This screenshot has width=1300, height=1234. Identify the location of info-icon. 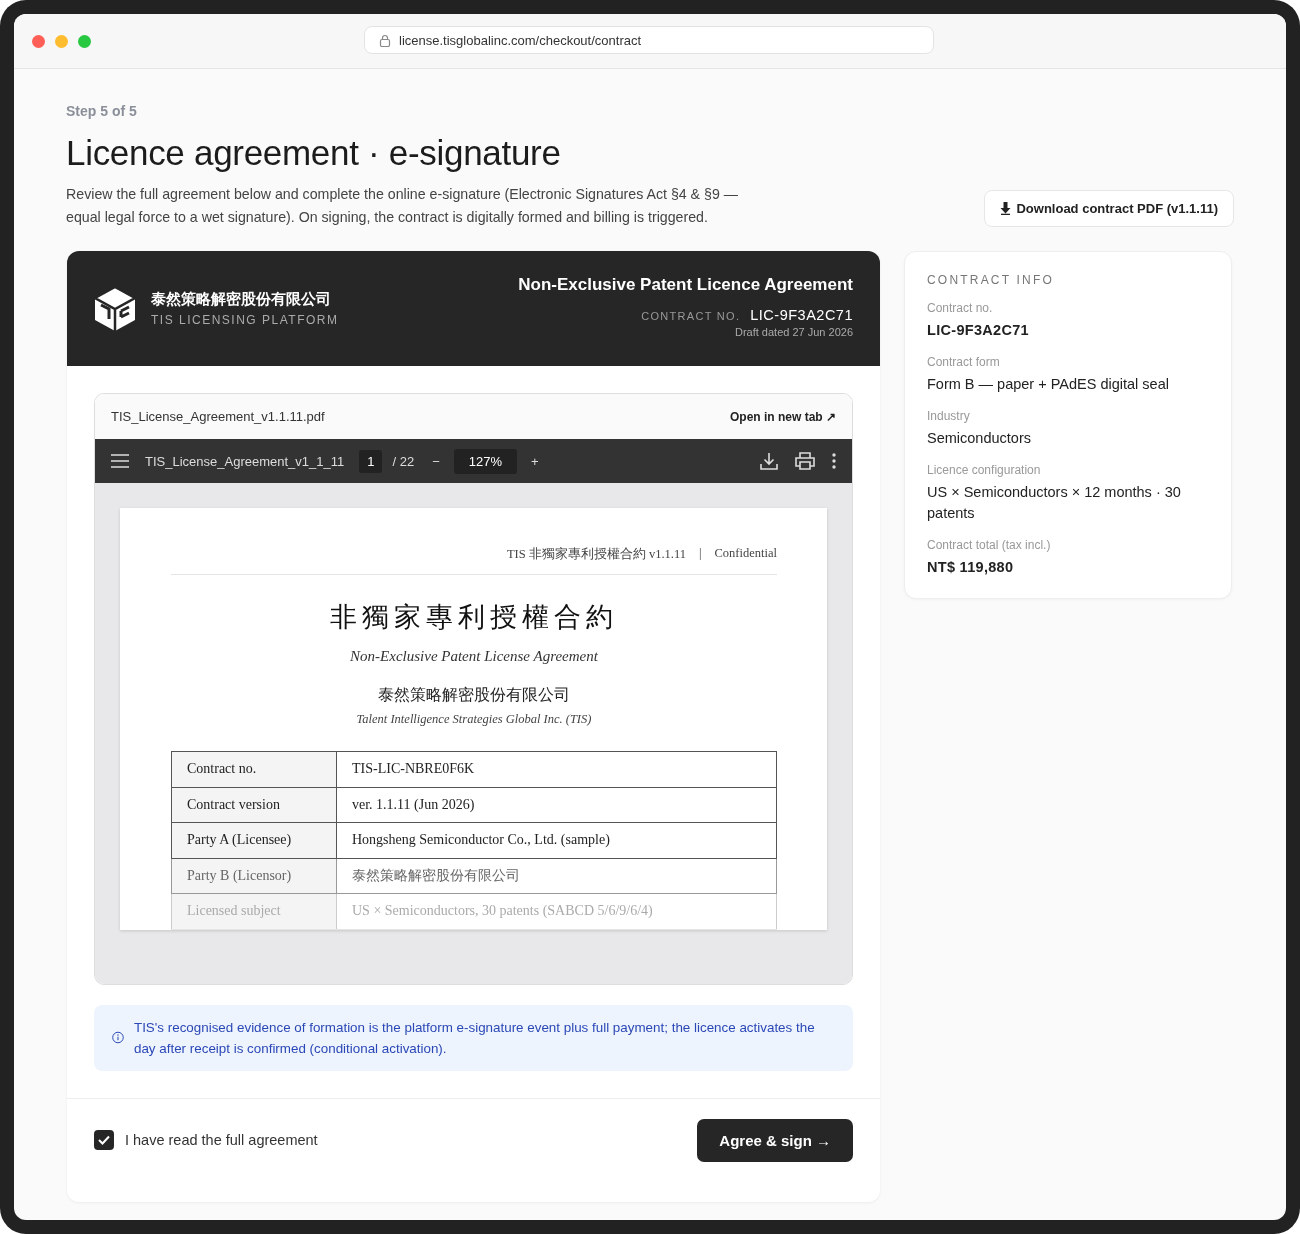
(118, 1037).